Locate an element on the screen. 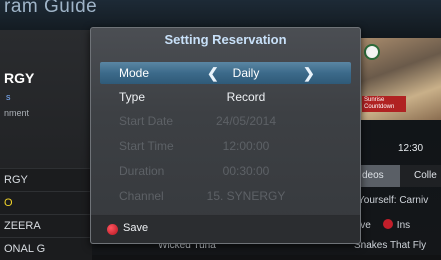  guide-tabs: deos Colle is located at coordinates (399, 176).